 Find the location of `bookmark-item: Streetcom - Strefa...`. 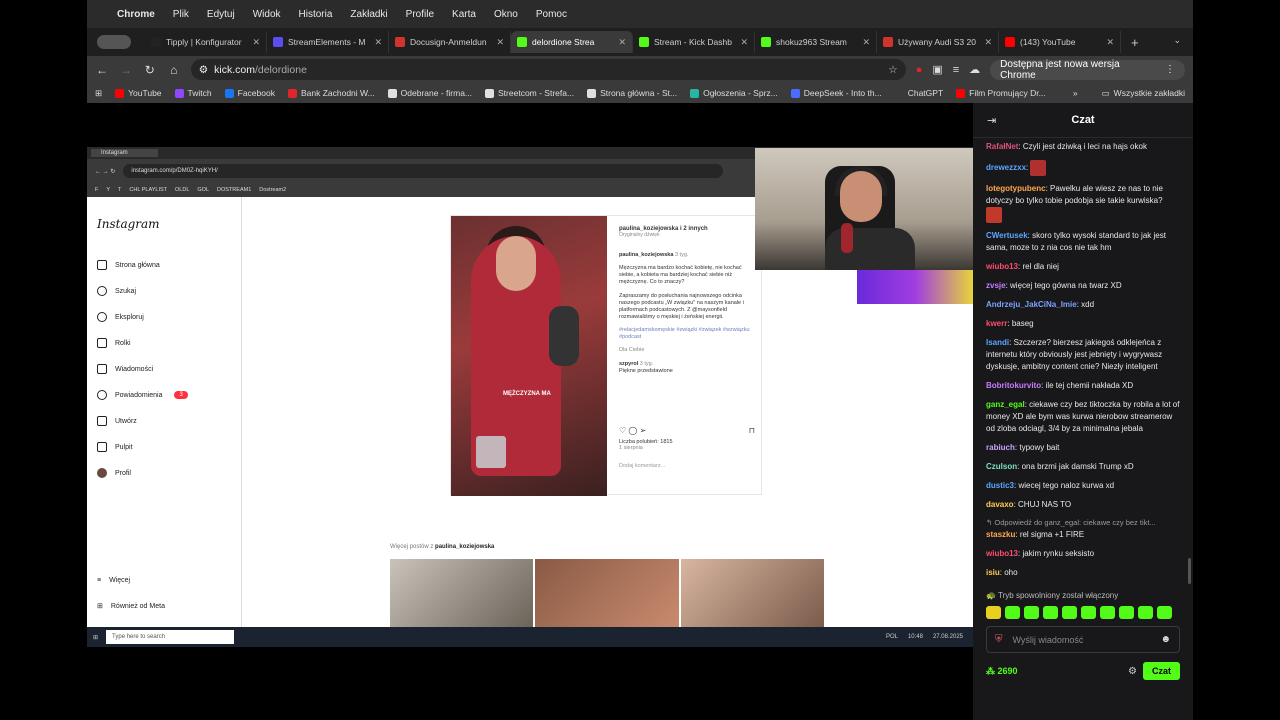

bookmark-item: Streetcom - Strefa... is located at coordinates (529, 93).